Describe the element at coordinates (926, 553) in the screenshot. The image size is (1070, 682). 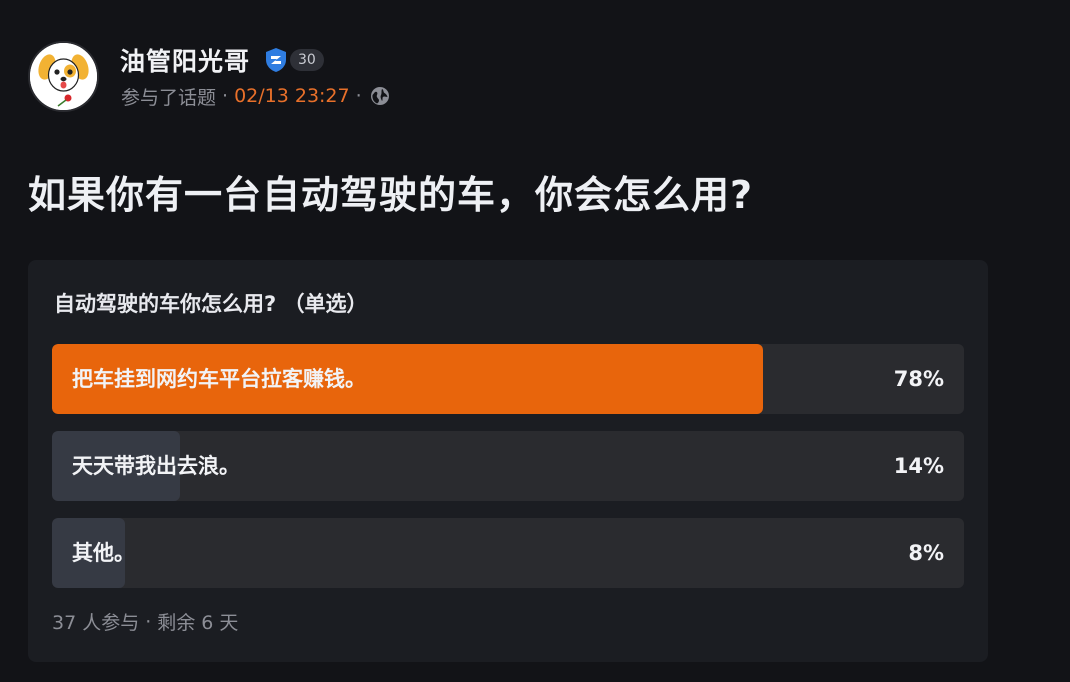
I see `poll-option-percent: 8%` at that location.